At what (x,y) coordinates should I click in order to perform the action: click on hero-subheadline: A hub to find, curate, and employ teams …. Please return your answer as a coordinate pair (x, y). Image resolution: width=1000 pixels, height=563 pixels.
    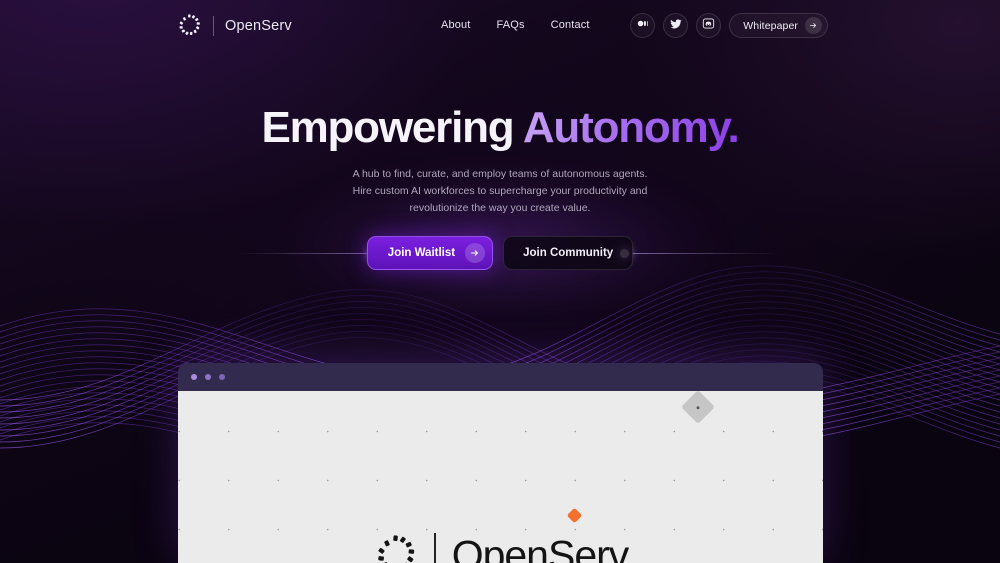
    Looking at the image, I should click on (500, 190).